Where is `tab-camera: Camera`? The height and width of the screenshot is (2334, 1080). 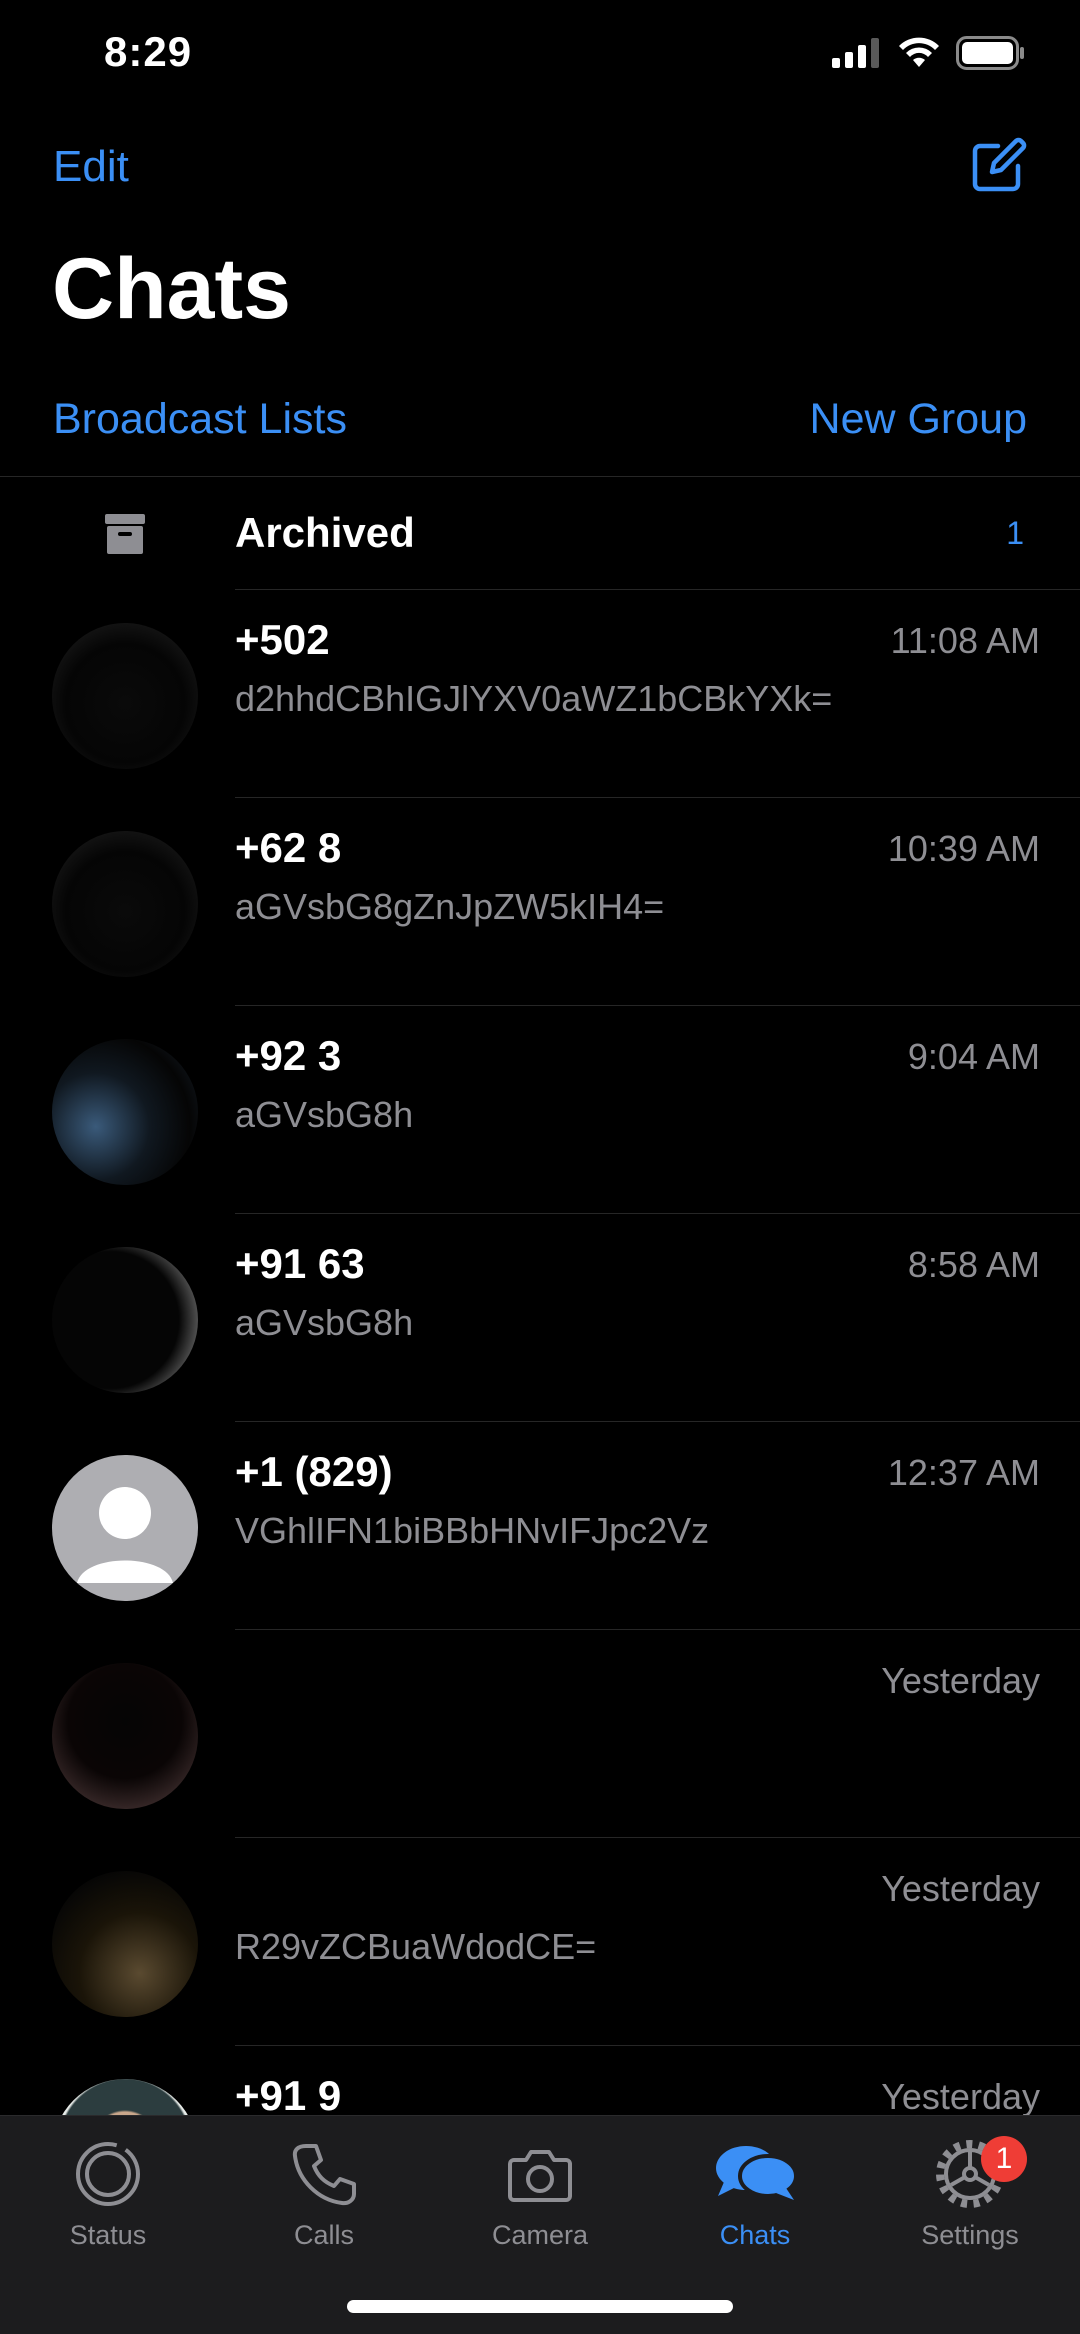 tab-camera: Camera is located at coordinates (540, 2194).